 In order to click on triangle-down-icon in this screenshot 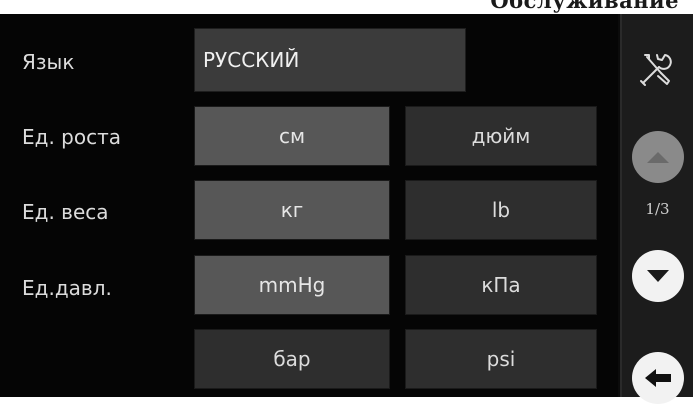, I will do `click(658, 276)`.